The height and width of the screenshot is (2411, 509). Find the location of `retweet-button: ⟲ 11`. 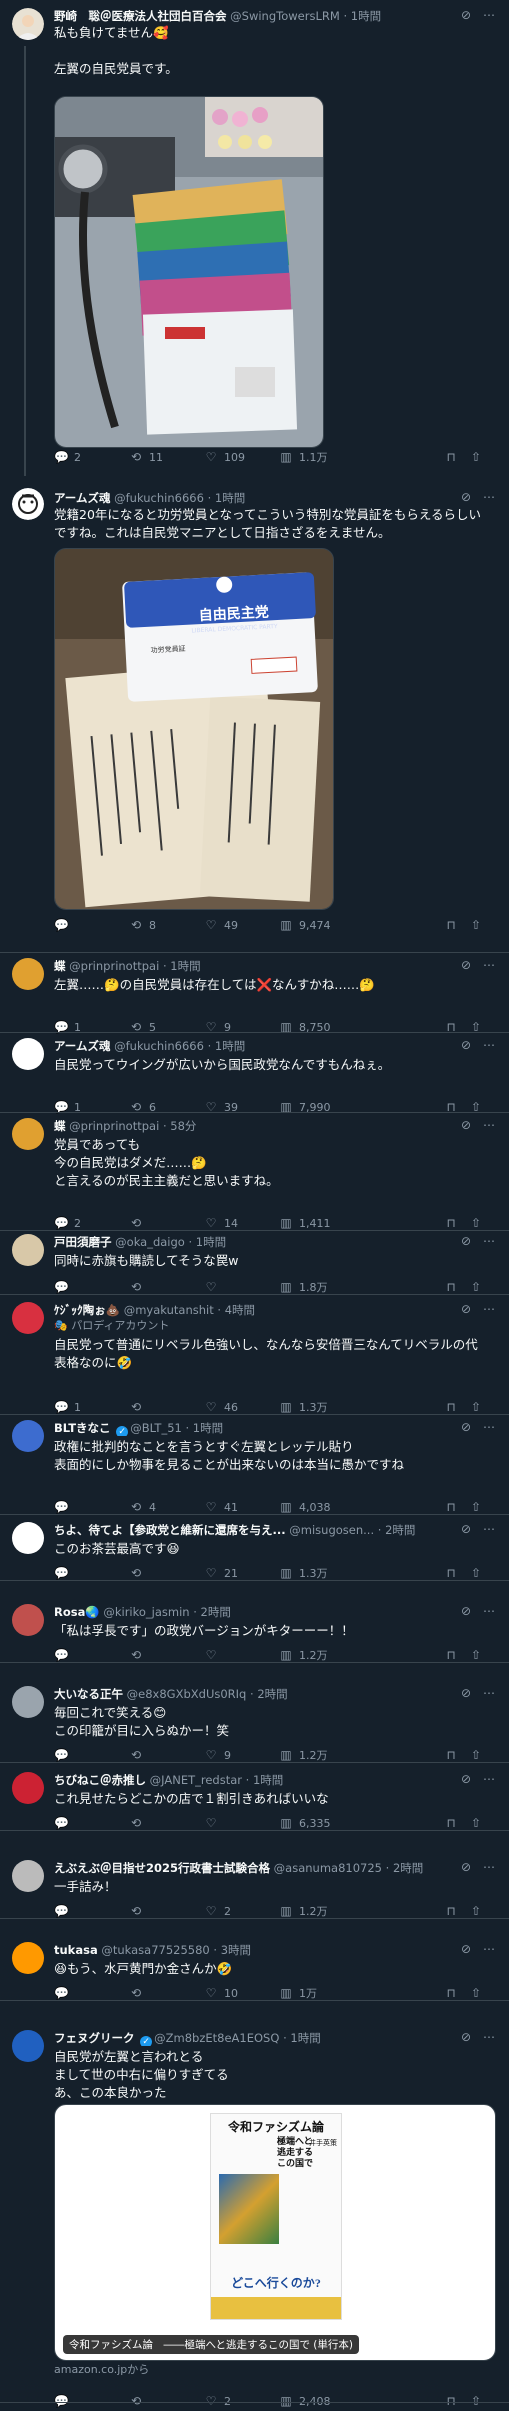

retweet-button: ⟲ 11 is located at coordinates (146, 457).